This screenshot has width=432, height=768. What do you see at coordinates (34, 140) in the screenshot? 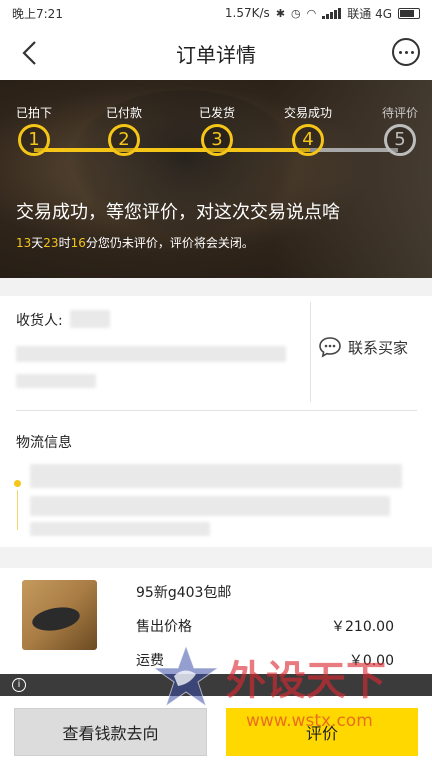
I see `step-number: 1` at bounding box center [34, 140].